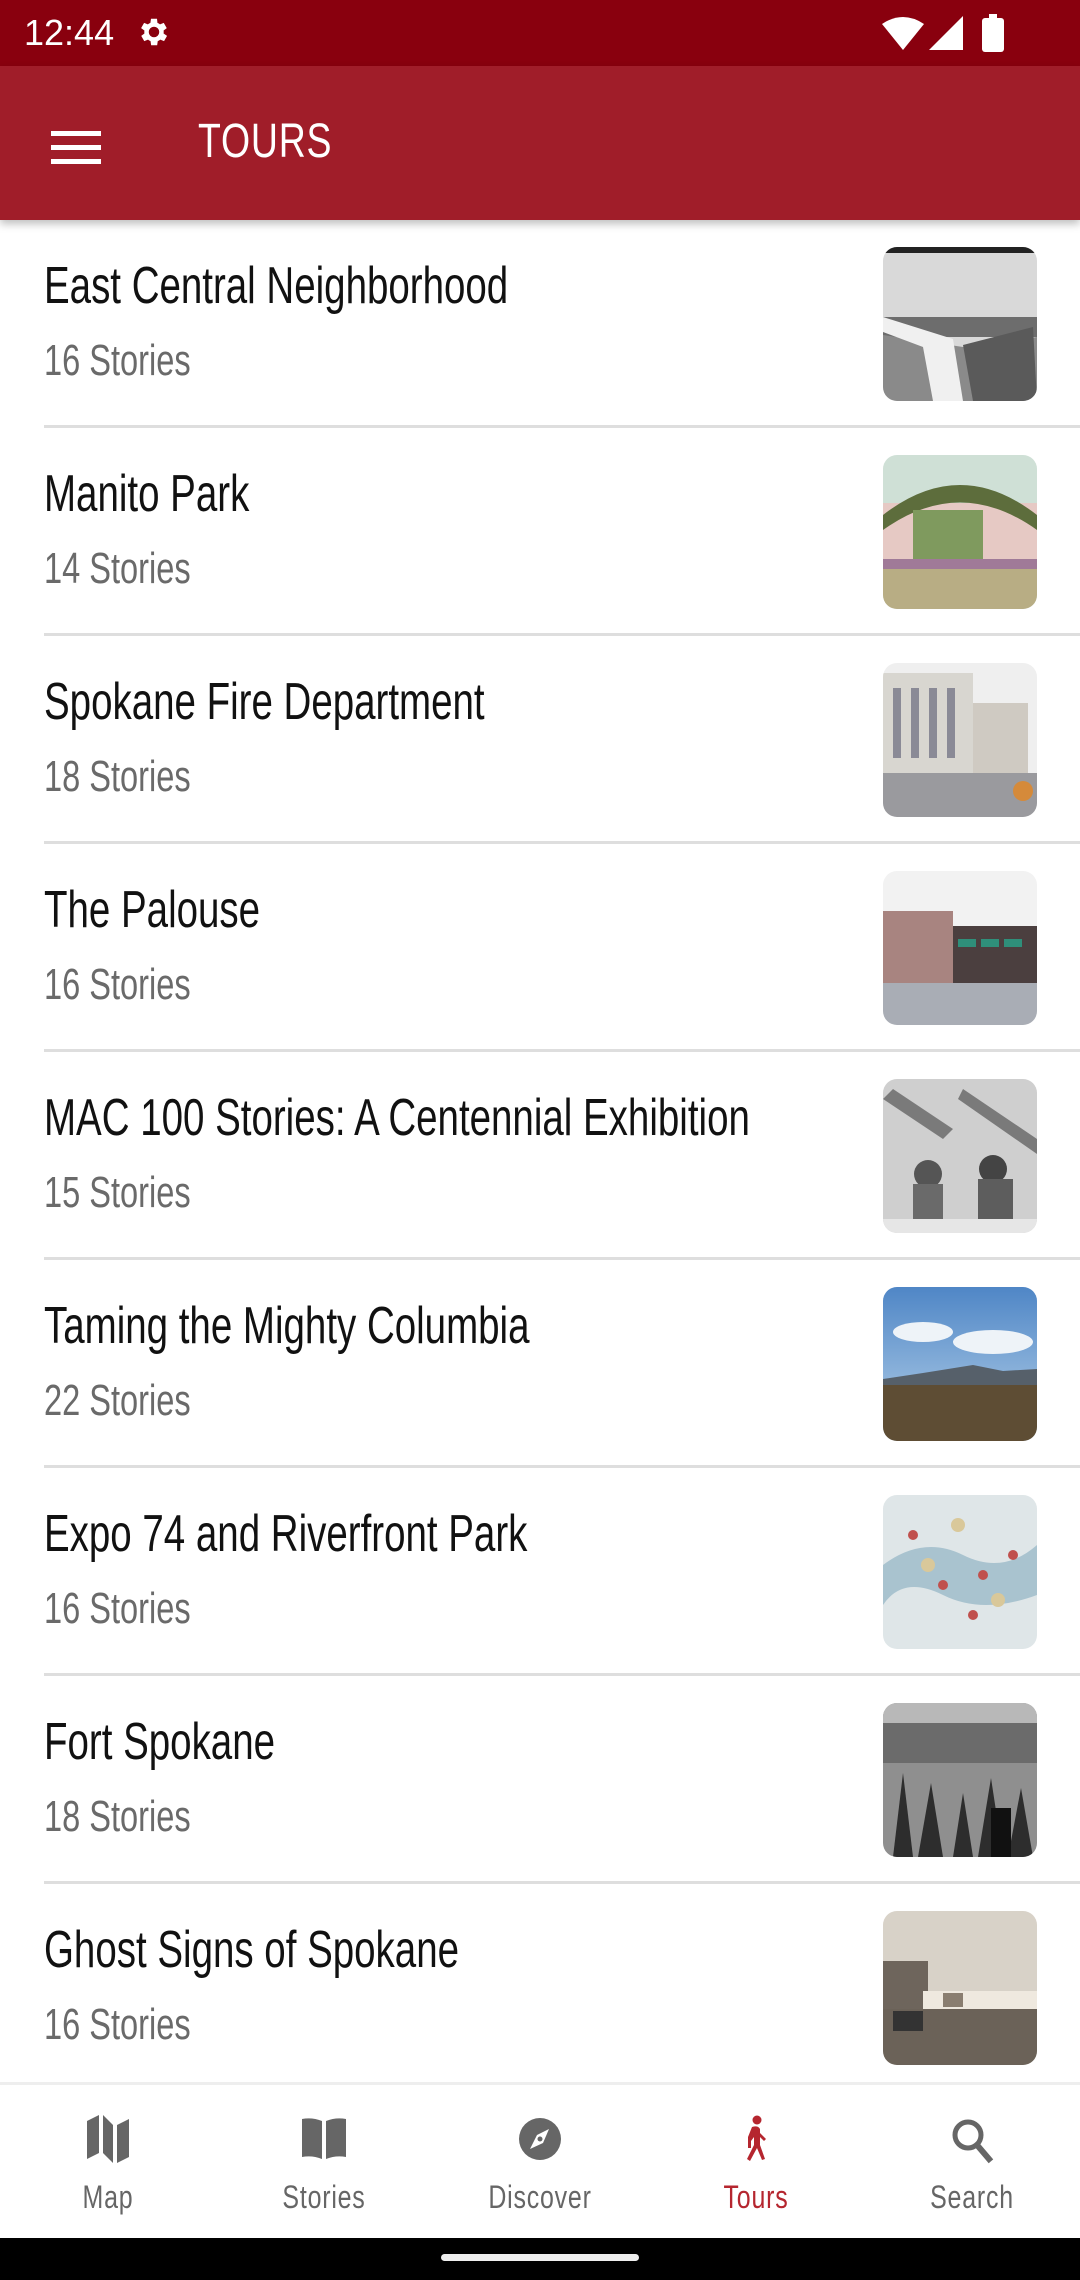  Describe the element at coordinates (960, 1156) in the screenshot. I see `tour-thumbnail-bw-sculpture` at that location.